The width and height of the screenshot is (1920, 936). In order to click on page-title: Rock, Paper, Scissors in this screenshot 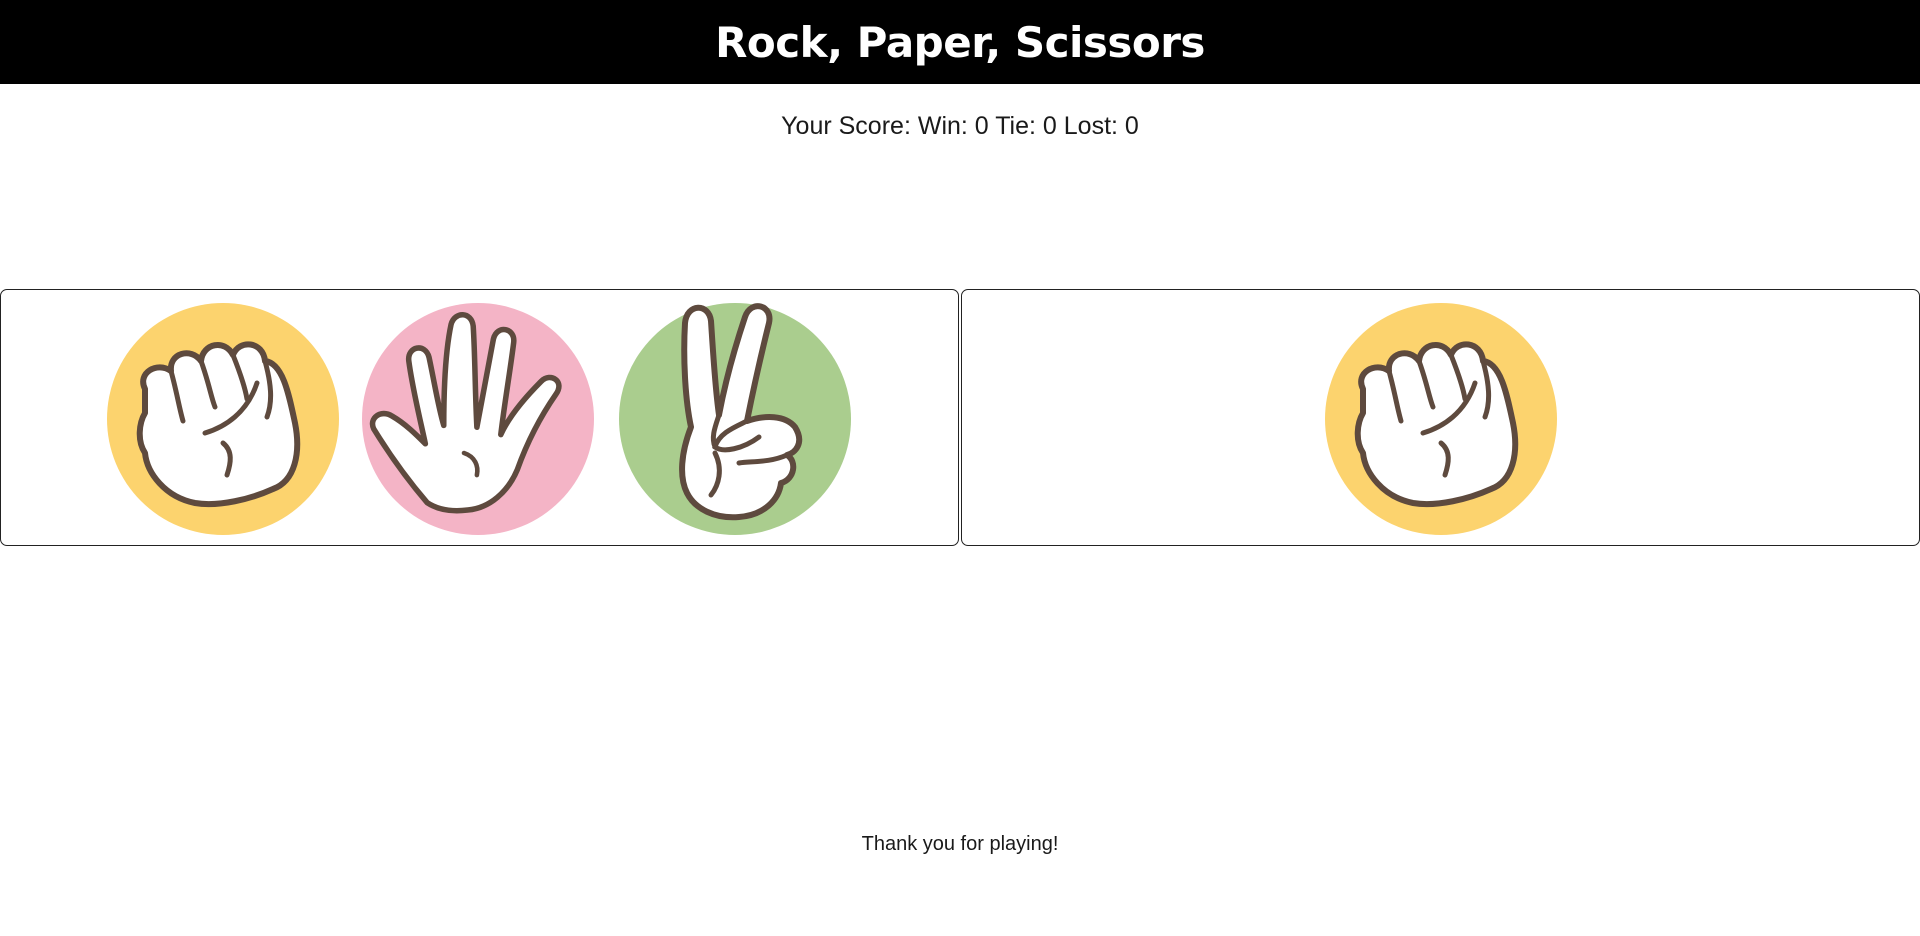, I will do `click(960, 42)`.